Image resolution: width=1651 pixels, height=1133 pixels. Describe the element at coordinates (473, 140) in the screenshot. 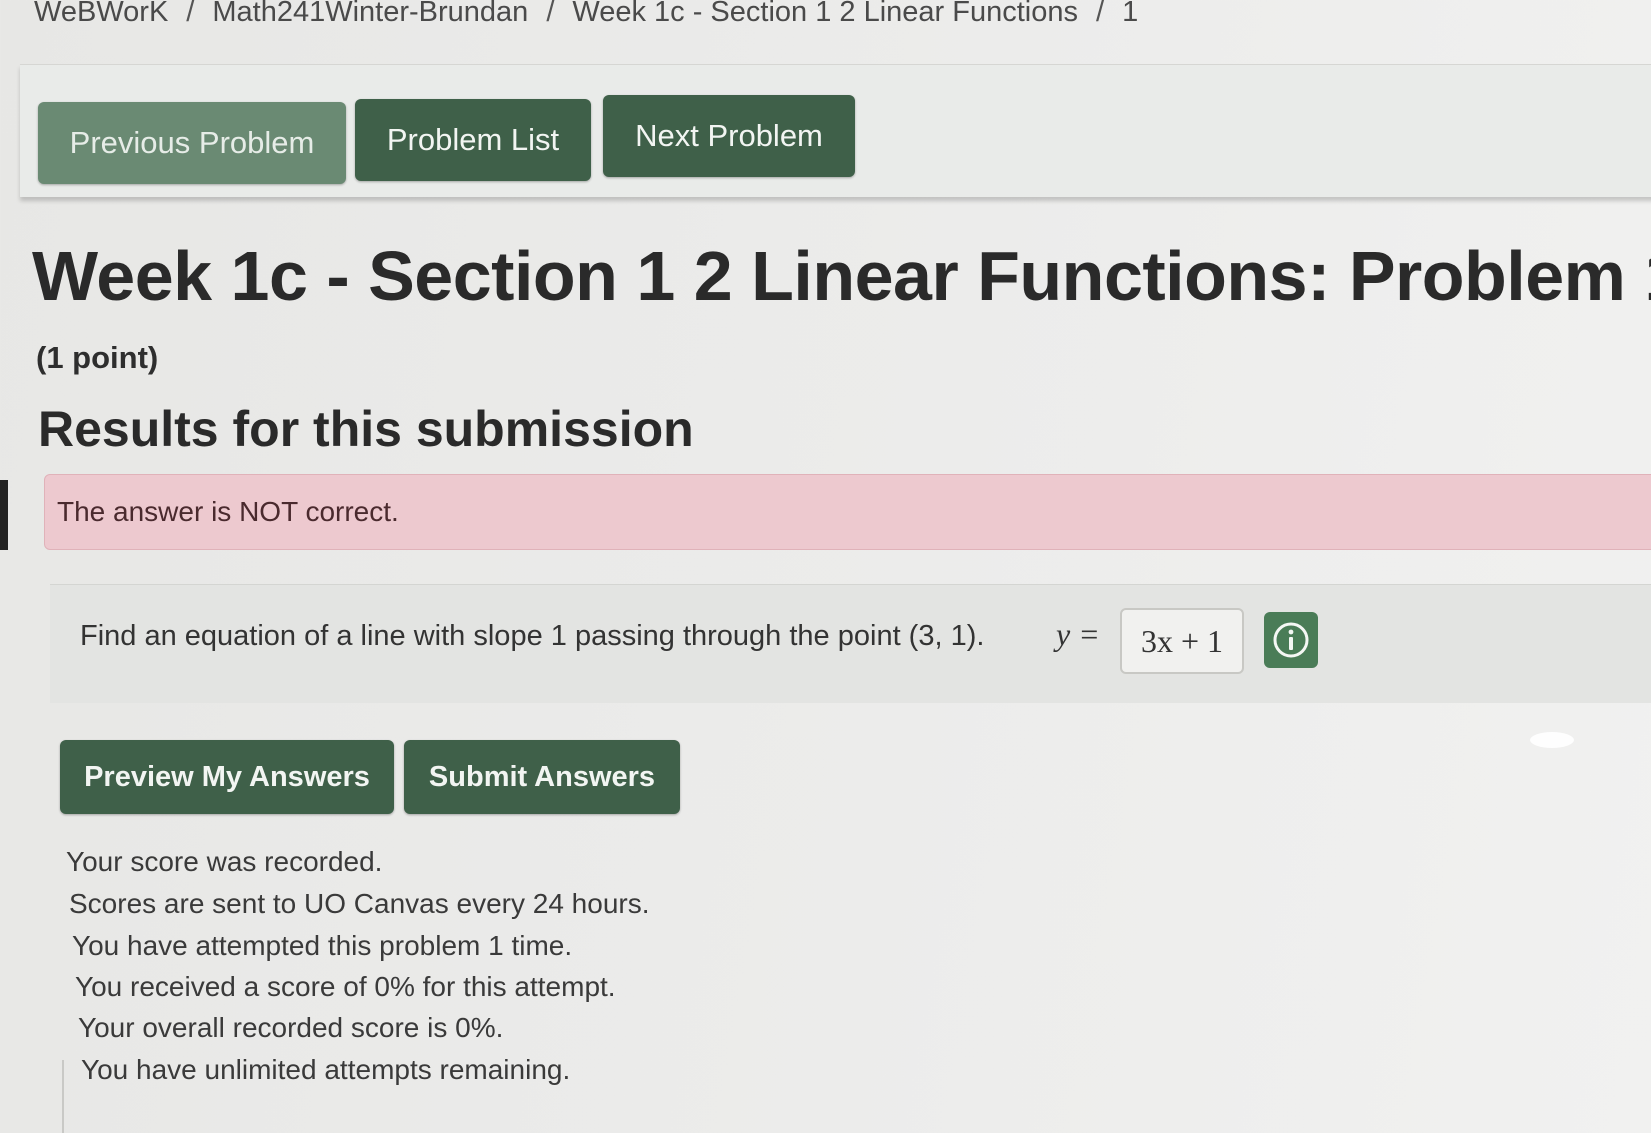

I see `problem-list-button: Problem List` at that location.